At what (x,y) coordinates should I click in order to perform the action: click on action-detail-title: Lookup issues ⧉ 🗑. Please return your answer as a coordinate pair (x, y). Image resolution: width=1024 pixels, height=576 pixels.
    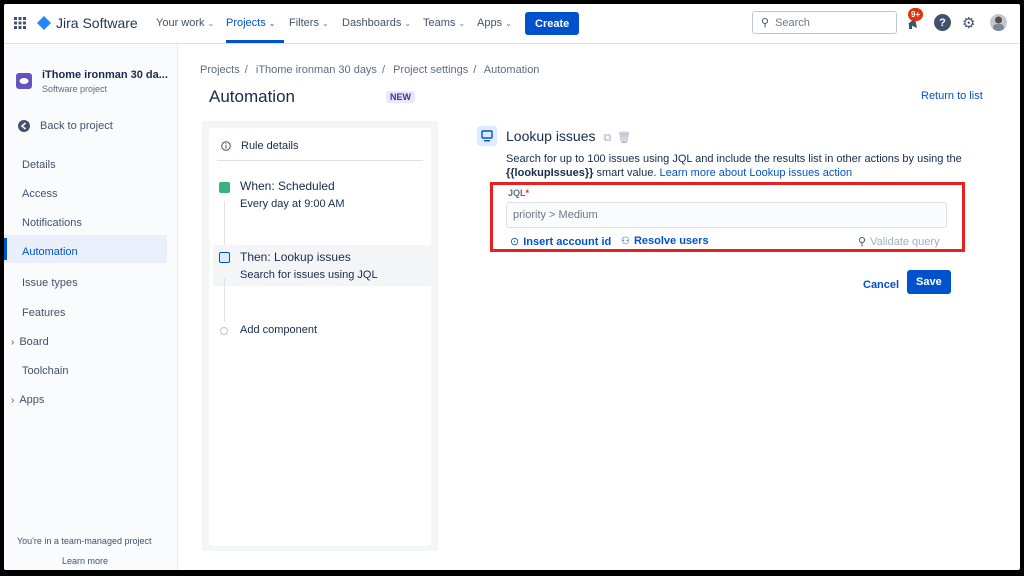
    Looking at the image, I should click on (569, 136).